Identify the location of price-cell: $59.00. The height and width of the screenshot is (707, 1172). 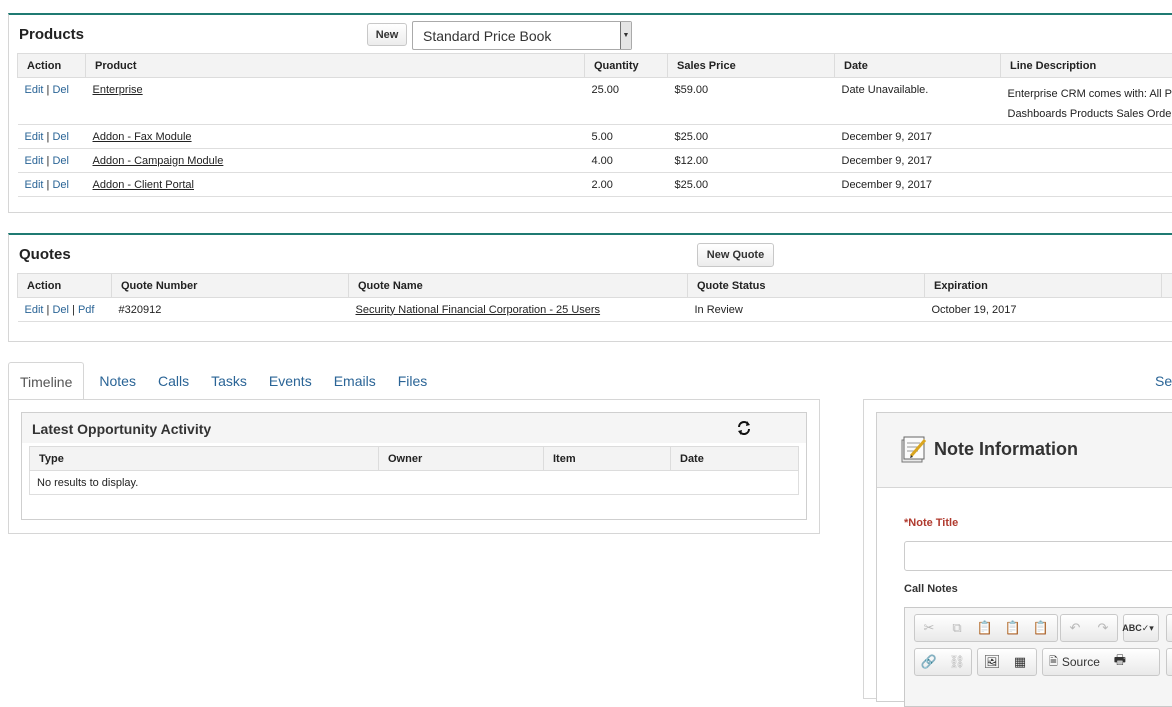
(751, 101).